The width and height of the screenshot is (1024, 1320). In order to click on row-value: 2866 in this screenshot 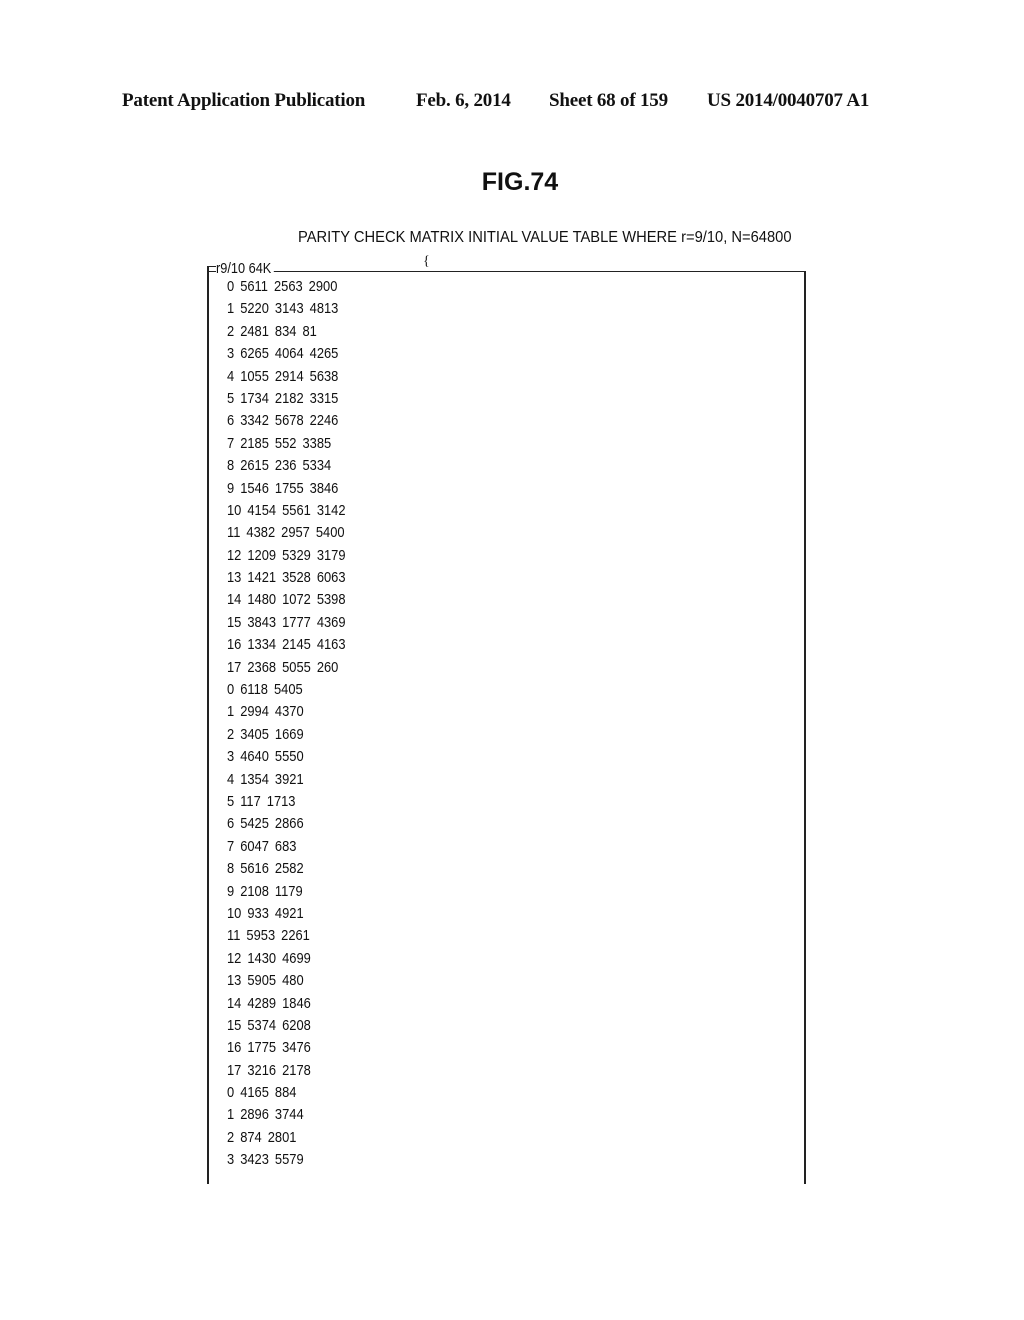, I will do `click(289, 824)`.